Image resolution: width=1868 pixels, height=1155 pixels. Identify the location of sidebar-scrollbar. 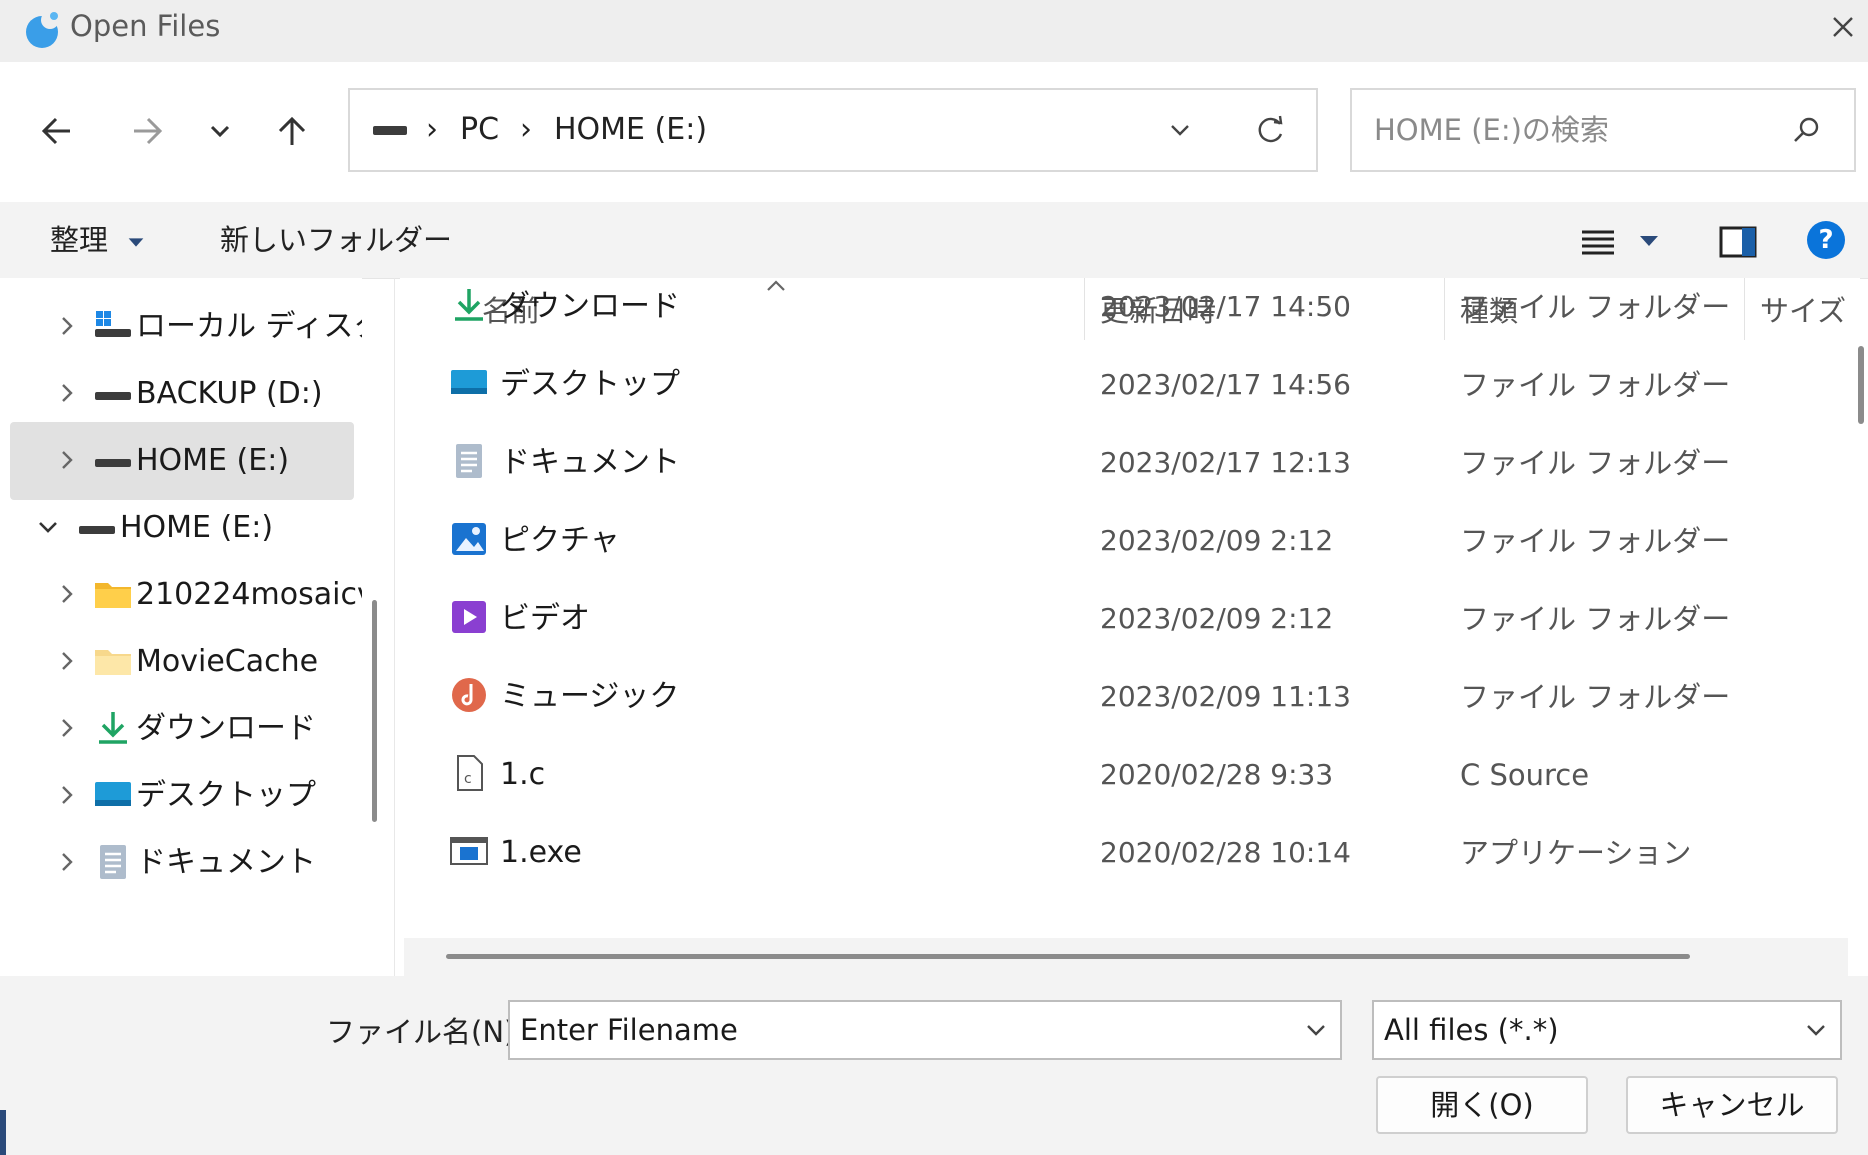
(374, 711).